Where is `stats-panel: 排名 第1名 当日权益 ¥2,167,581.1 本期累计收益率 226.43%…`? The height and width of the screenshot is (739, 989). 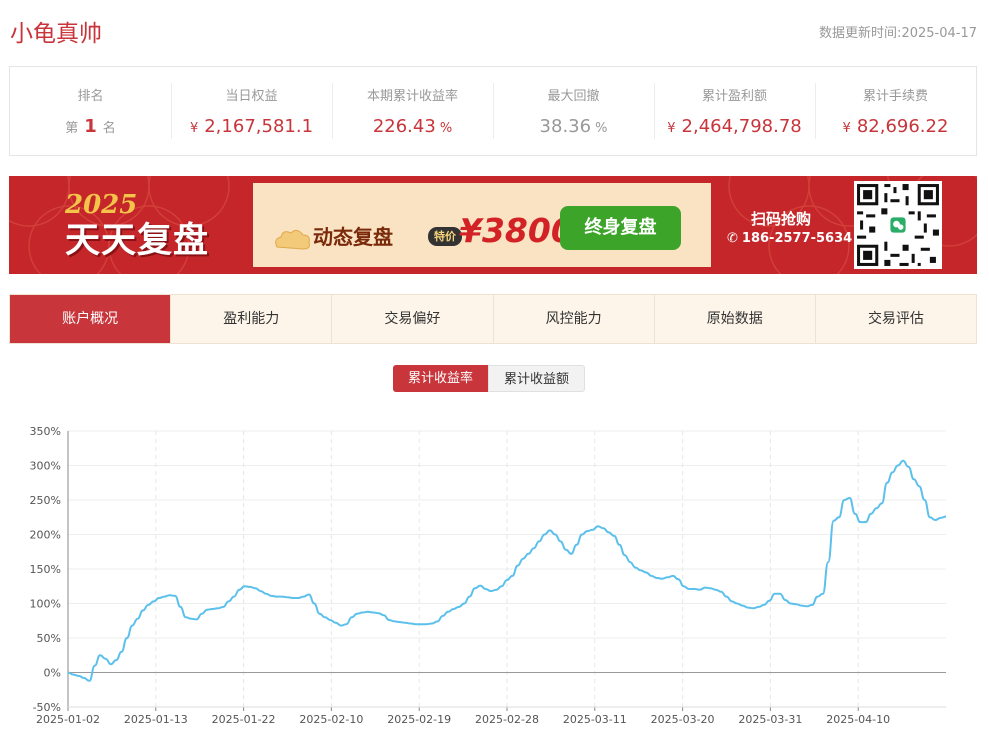
stats-panel: 排名 第1名 当日权益 ¥2,167,581.1 本期累计收益率 226.43%… is located at coordinates (493, 111).